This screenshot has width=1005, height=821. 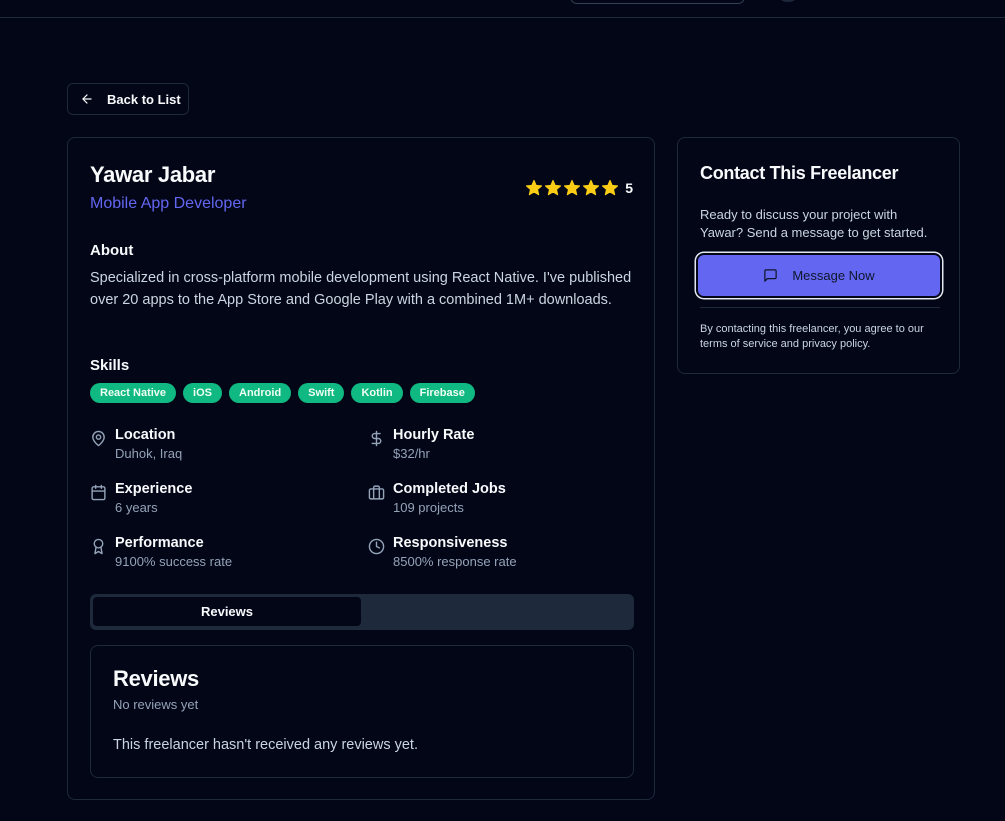 I want to click on stat-label: Hourly Rate, so click(x=434, y=435).